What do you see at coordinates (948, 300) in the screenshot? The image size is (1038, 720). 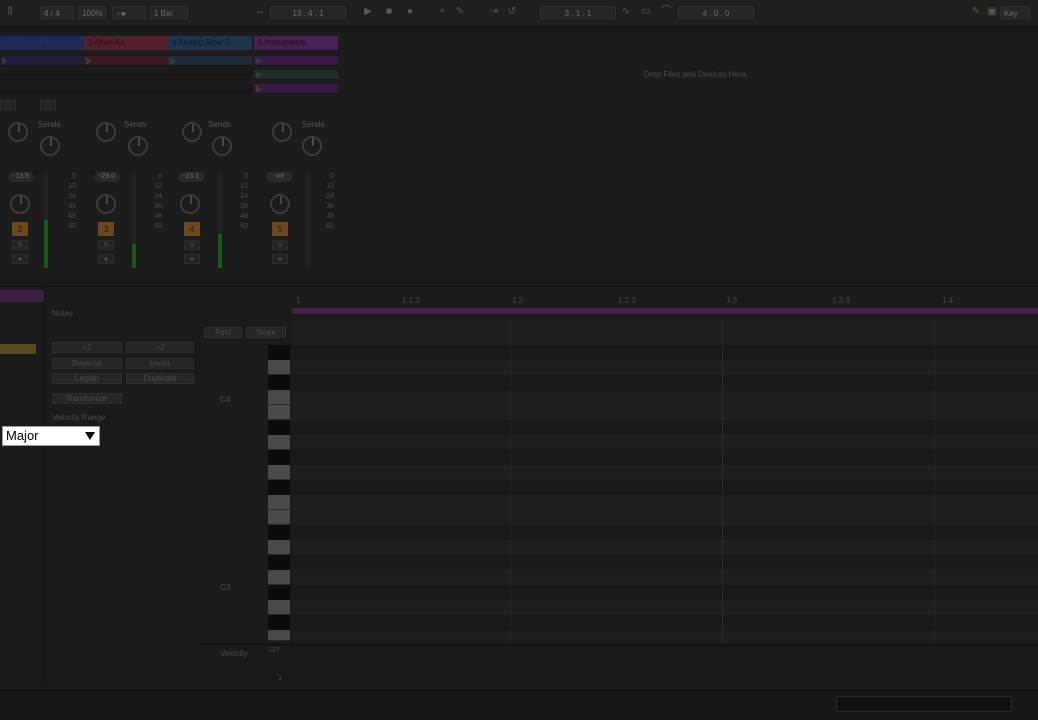 I see `ruler-tick: 1.4` at bounding box center [948, 300].